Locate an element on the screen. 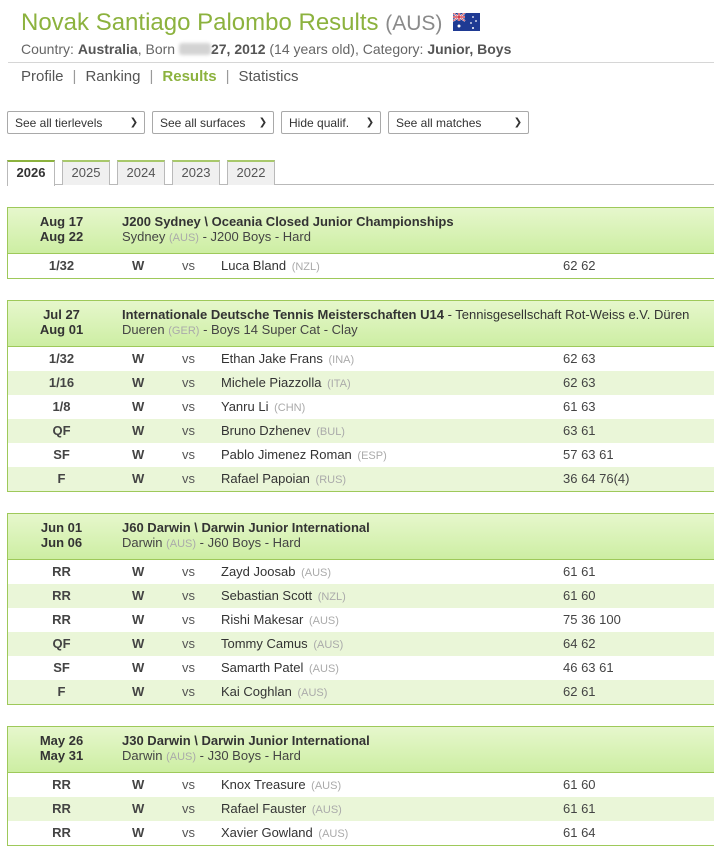 This screenshot has width=714, height=846. match-row: QF Wvs Bruno Dzhenev (BUL) 63 61 is located at coordinates (361, 431).